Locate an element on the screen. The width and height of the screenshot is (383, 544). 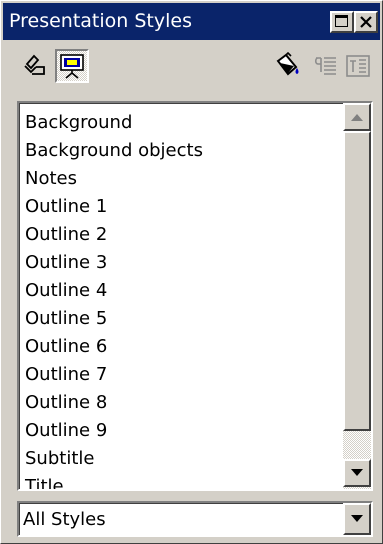
list-item: Outline 1 is located at coordinates (184, 207).